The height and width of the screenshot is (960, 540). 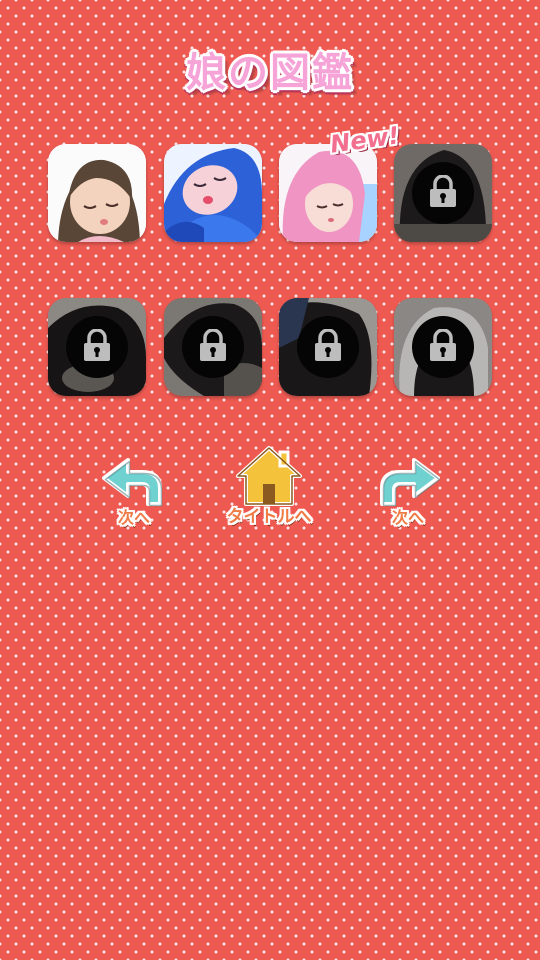 I want to click on curved-arrow-right-icon, so click(x=410, y=482).